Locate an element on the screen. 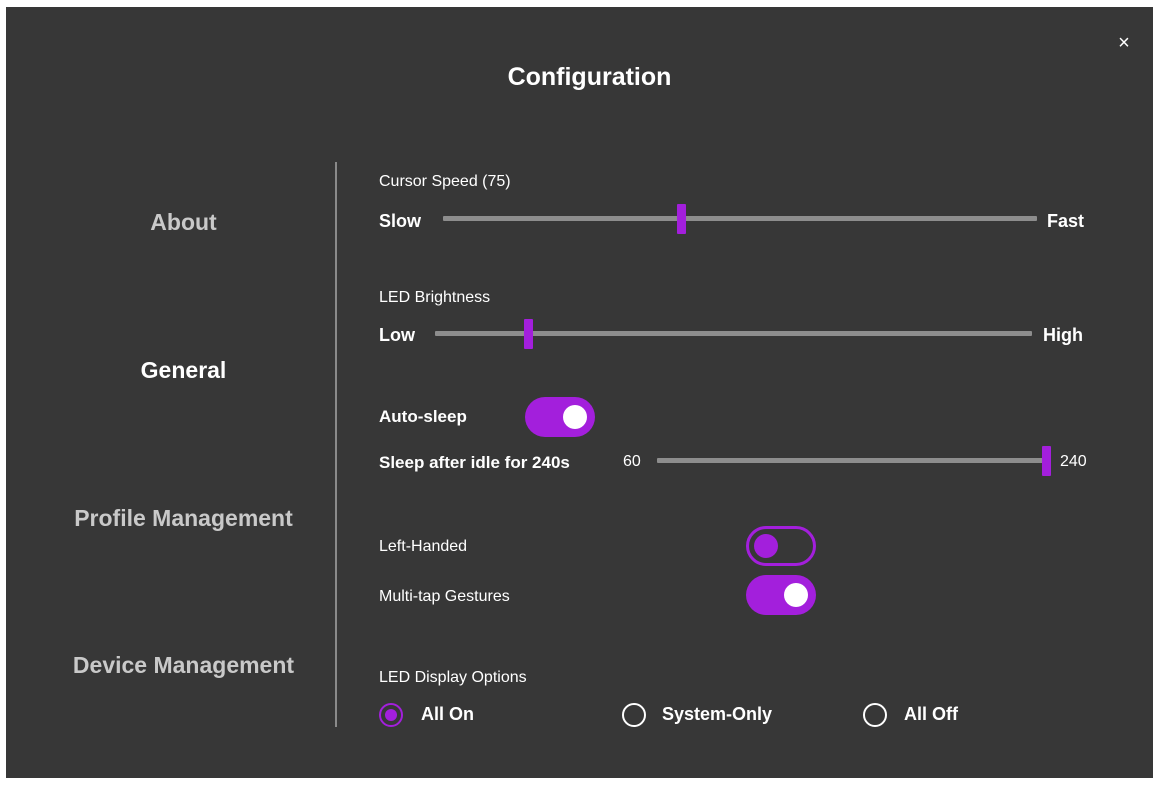  cursor-speed-min-label: Slow is located at coordinates (400, 221).